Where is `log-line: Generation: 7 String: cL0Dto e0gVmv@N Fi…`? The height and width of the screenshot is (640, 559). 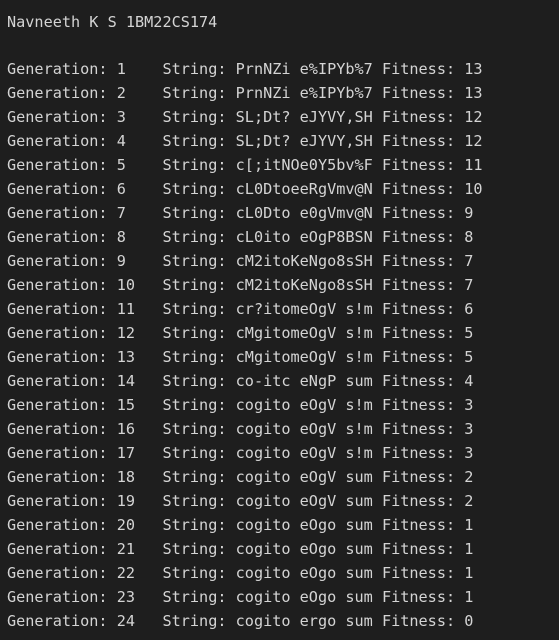
log-line: Generation: 7 String: cL0Dto e0gVmv@N Fi… is located at coordinates (283, 213).